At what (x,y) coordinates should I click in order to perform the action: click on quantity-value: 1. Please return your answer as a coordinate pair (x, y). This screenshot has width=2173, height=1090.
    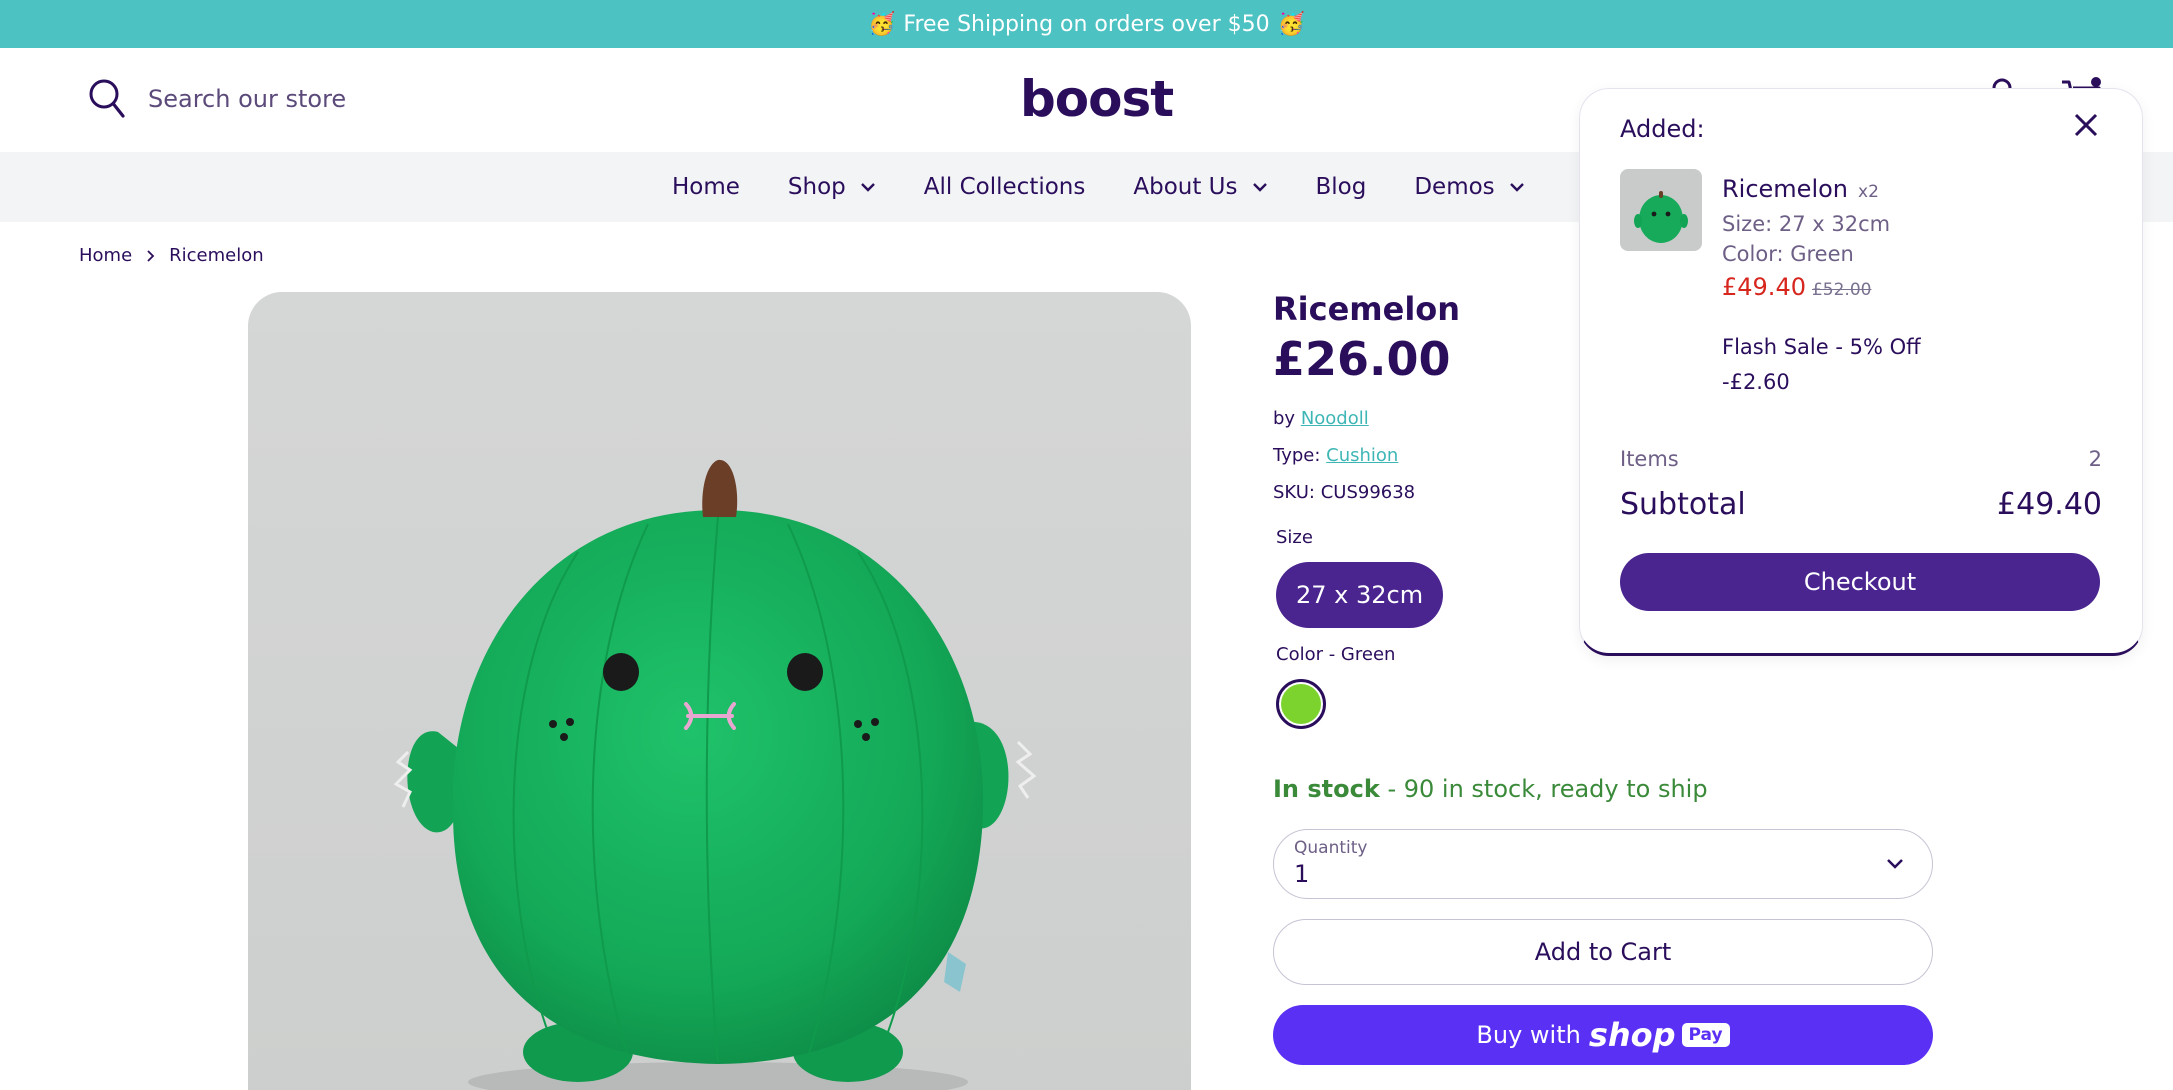
    Looking at the image, I should click on (1302, 874).